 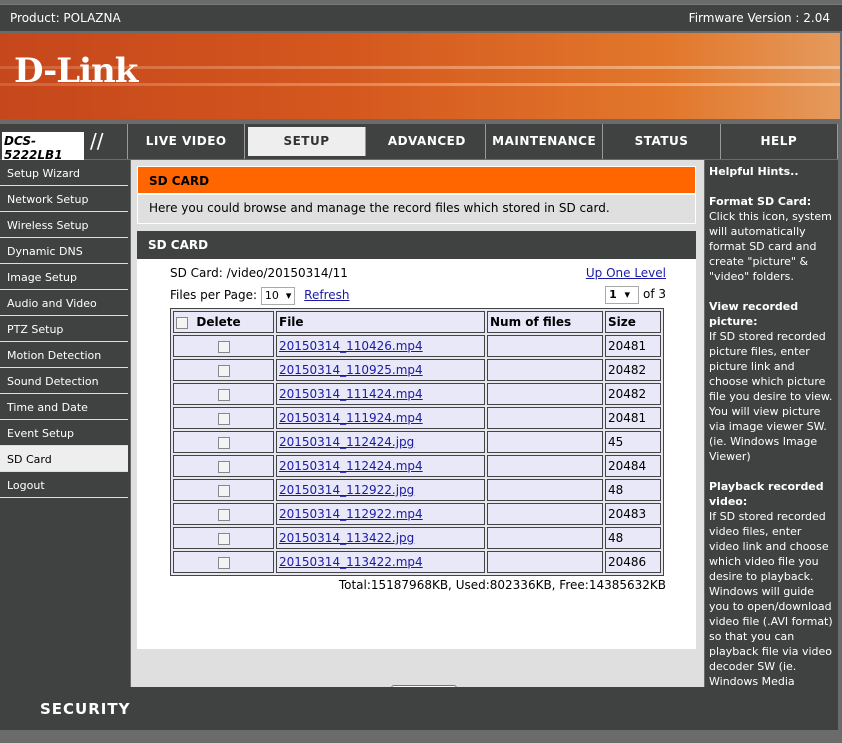 What do you see at coordinates (64, 407) in the screenshot?
I see `sidebar-item-time-and-date: Time and Date` at bounding box center [64, 407].